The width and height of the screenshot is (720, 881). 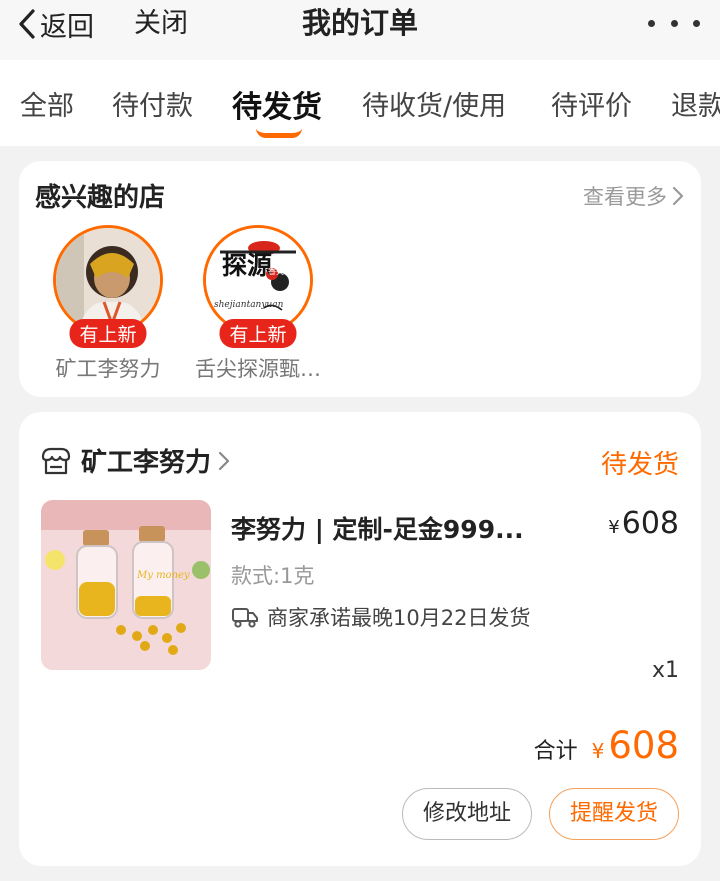 What do you see at coordinates (360, 103) in the screenshot?
I see `order-tabs: 全部 待付款 待发货 待收货/使用 待评价 退款` at bounding box center [360, 103].